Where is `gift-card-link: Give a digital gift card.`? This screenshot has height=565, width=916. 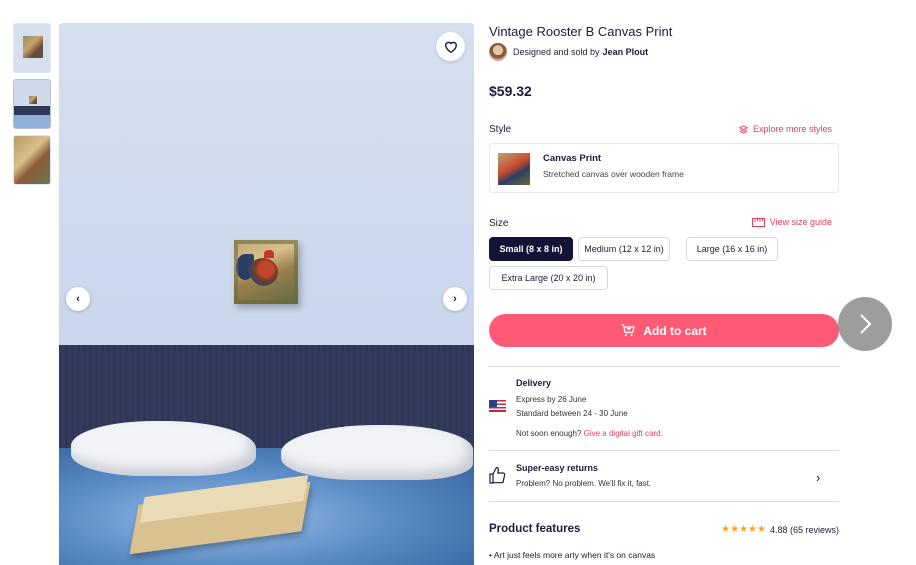
gift-card-link: Give a digital gift card. is located at coordinates (623, 433).